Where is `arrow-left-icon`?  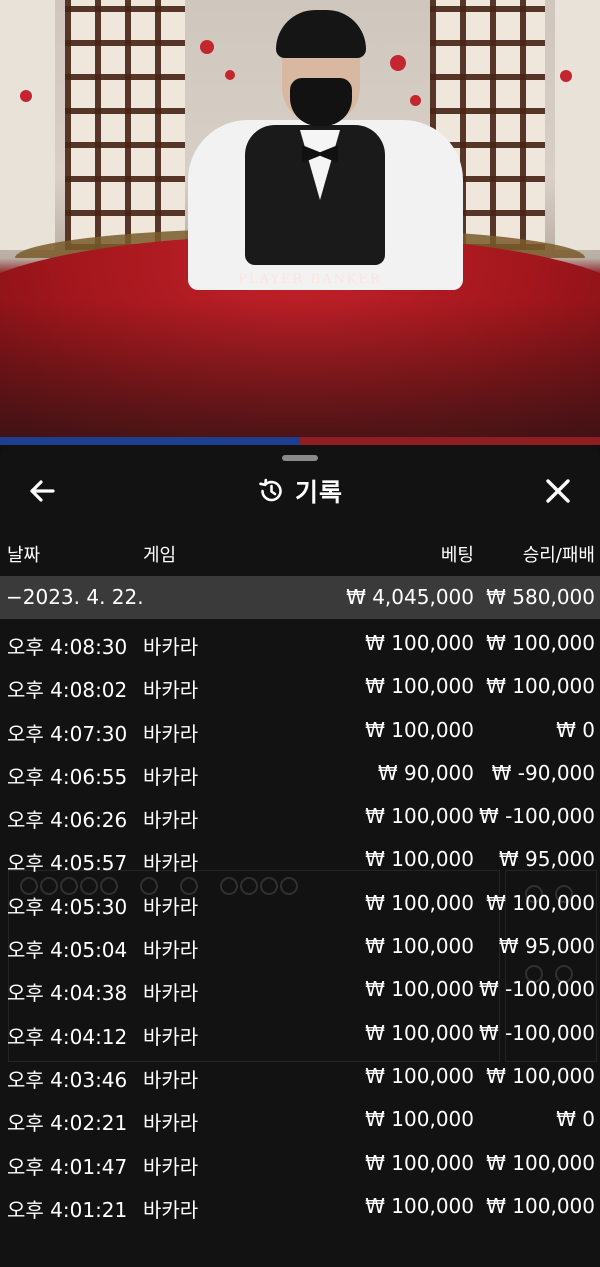
arrow-left-icon is located at coordinates (42, 491).